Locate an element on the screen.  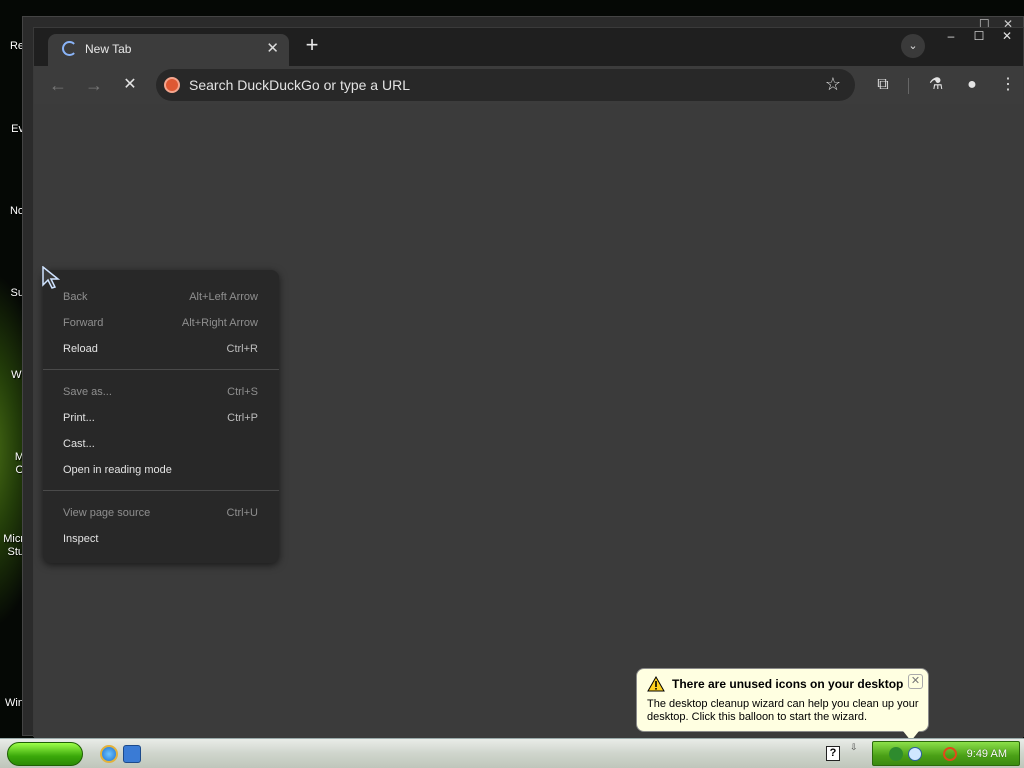
menu-item-print: Print... Ctrl+P is located at coordinates (161, 418).